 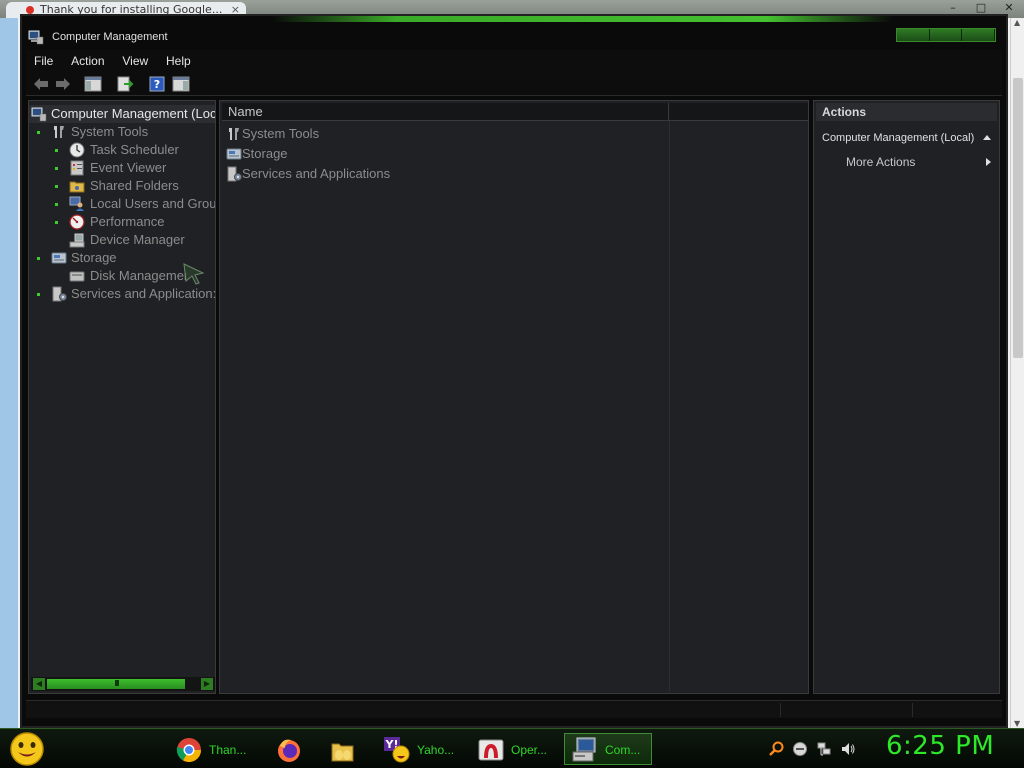 What do you see at coordinates (281, 133) in the screenshot?
I see `list-item-label: System Tools` at bounding box center [281, 133].